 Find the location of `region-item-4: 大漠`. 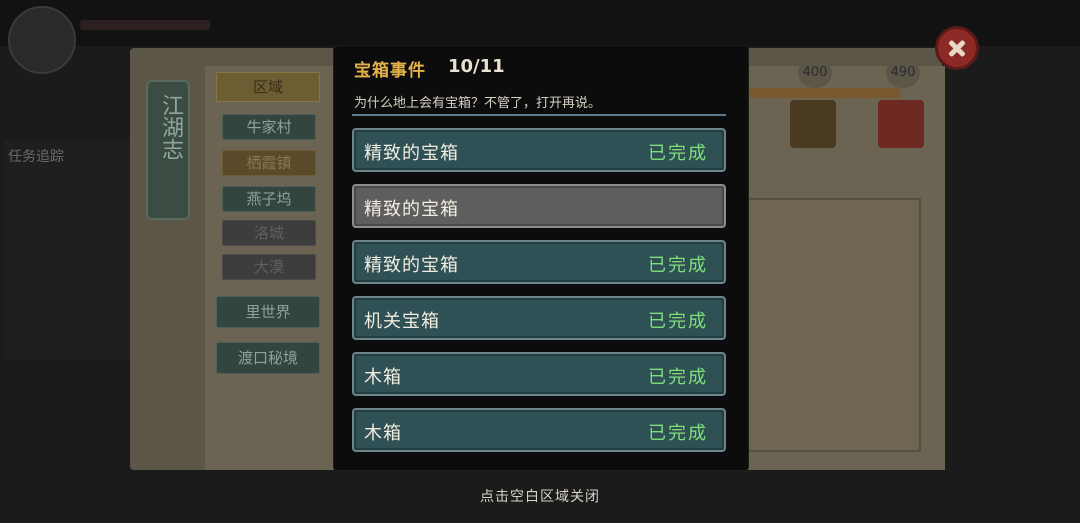

region-item-4: 大漠 is located at coordinates (269, 267).